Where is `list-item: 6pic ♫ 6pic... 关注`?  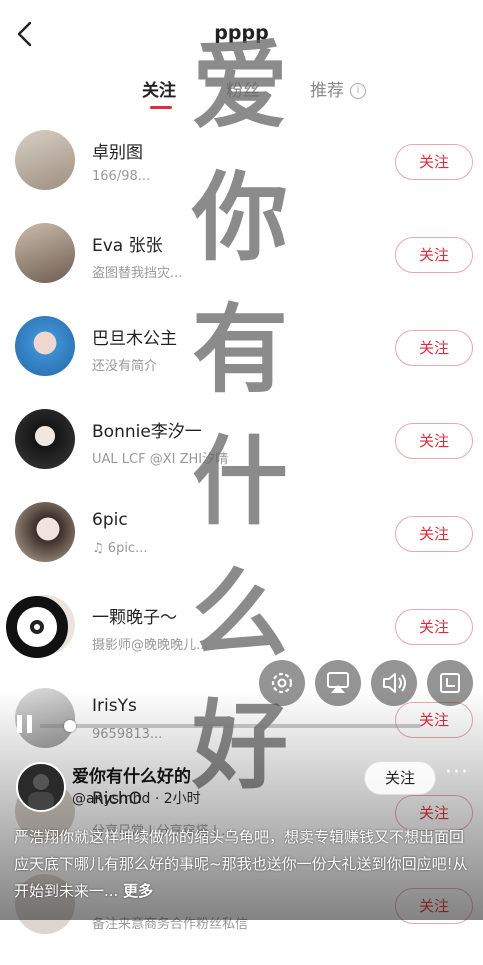
list-item: 6pic ♫ 6pic... 关注 is located at coordinates (241, 546).